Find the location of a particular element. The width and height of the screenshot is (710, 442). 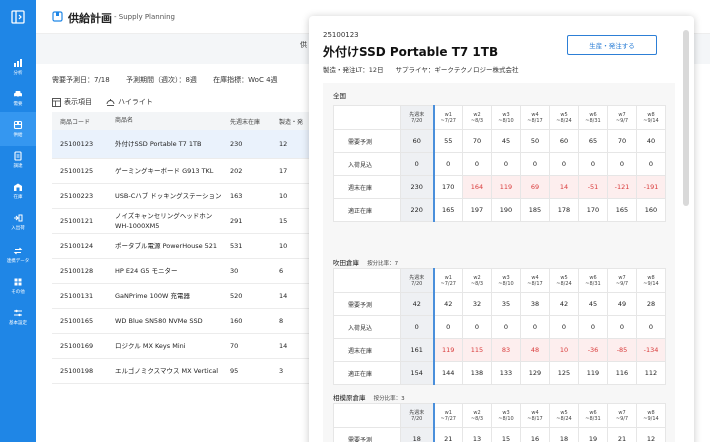

value-cell: 70 is located at coordinates (477, 141).